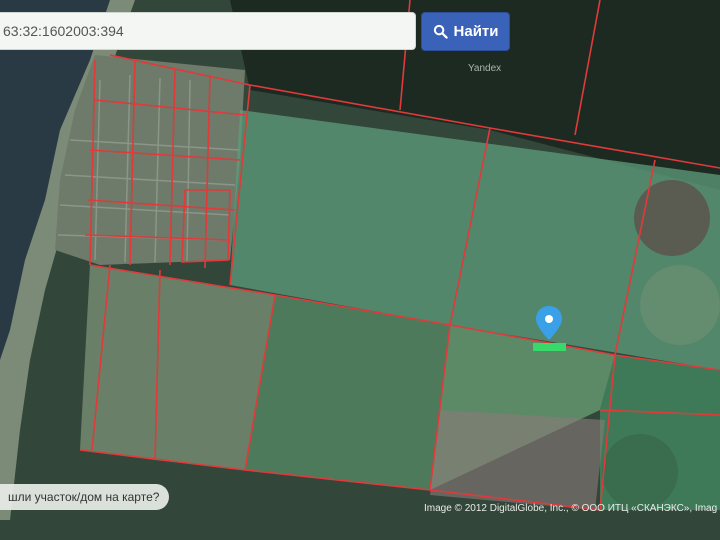  I want to click on search-icon, so click(440, 31).